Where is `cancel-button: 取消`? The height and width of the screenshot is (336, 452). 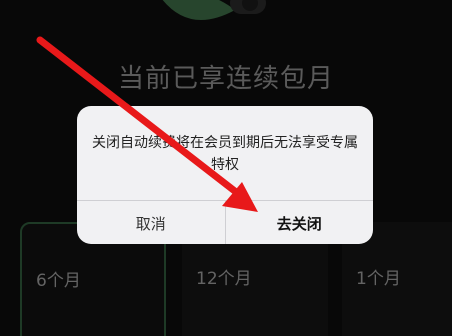 cancel-button: 取消 is located at coordinates (151, 222).